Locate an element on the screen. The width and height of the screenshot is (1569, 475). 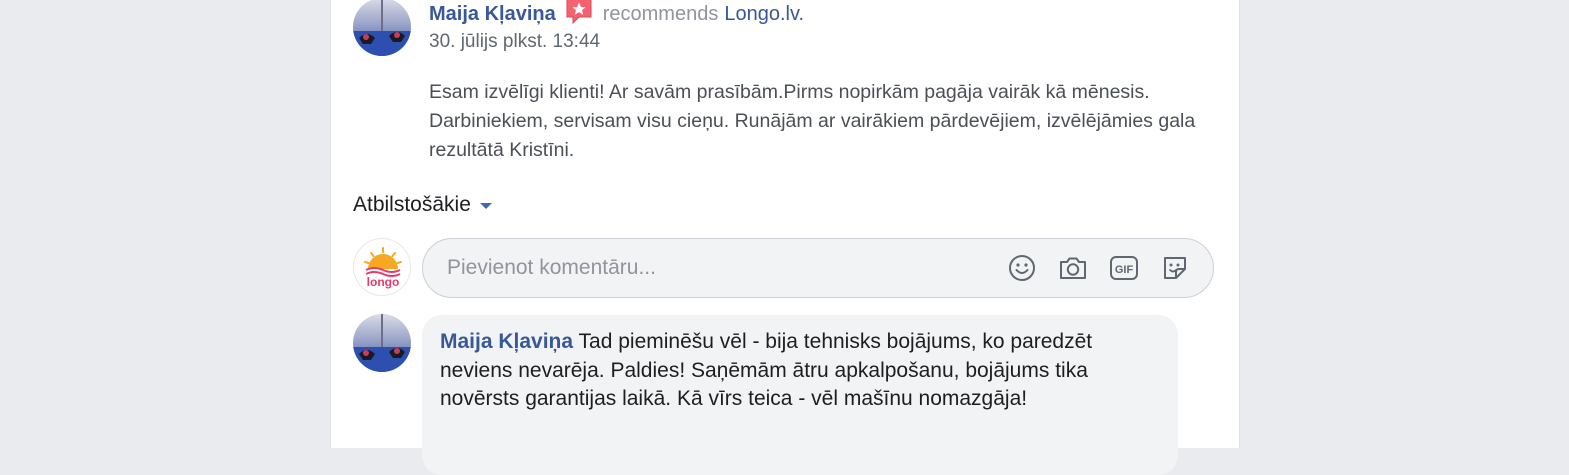
svg-text: longo is located at coordinates (383, 282).